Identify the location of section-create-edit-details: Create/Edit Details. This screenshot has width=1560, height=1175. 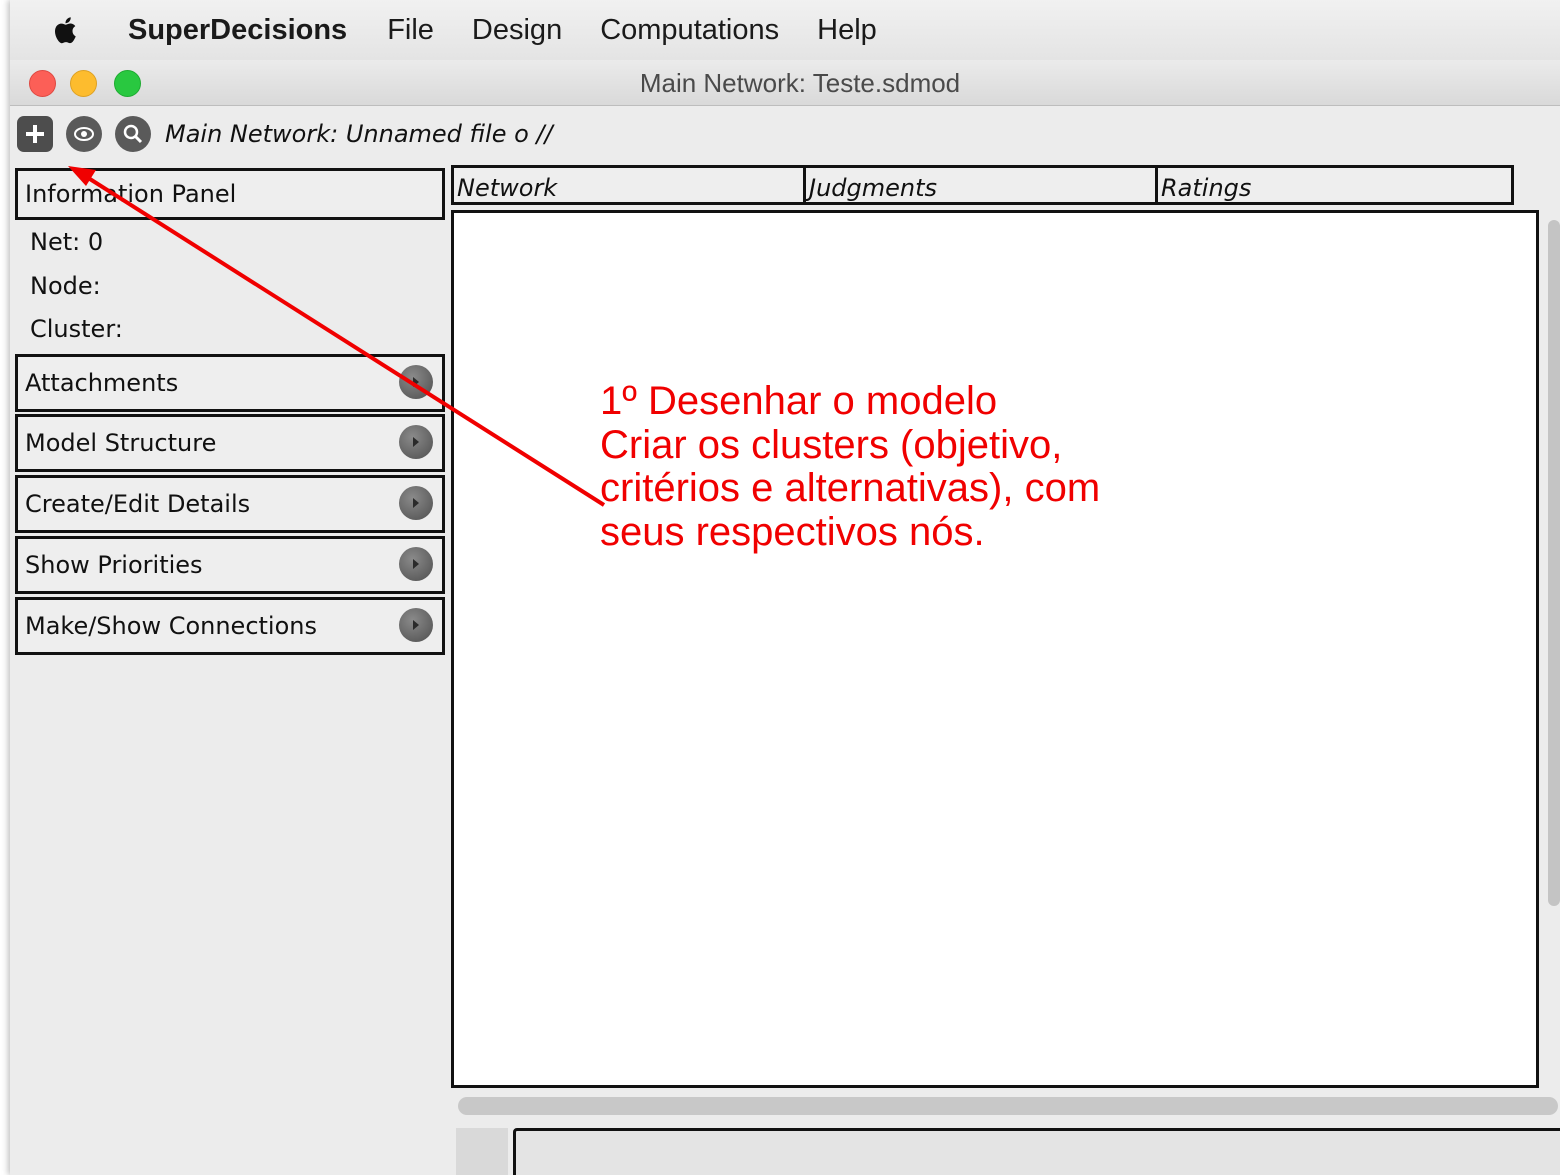
(230, 504).